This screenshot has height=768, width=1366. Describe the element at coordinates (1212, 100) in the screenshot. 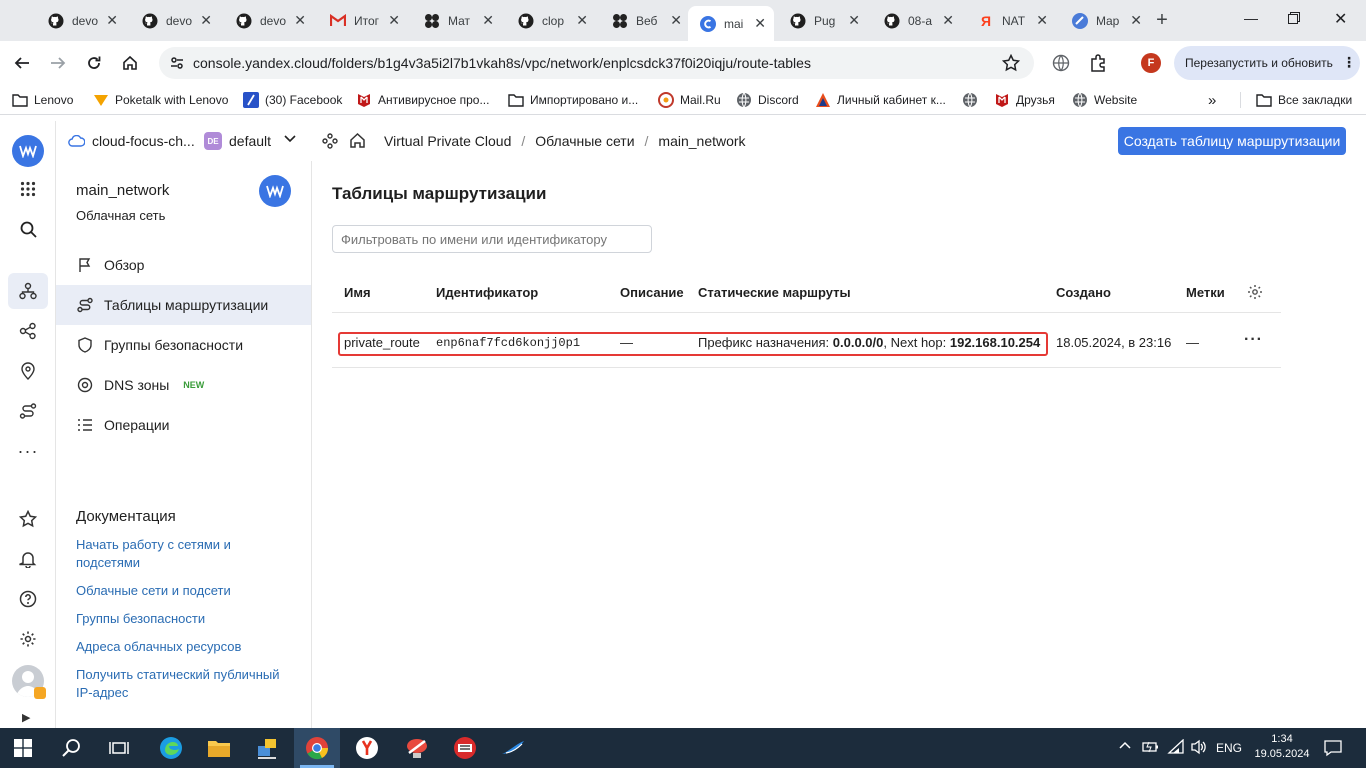

I see `more-bookmarks-icon: »` at that location.